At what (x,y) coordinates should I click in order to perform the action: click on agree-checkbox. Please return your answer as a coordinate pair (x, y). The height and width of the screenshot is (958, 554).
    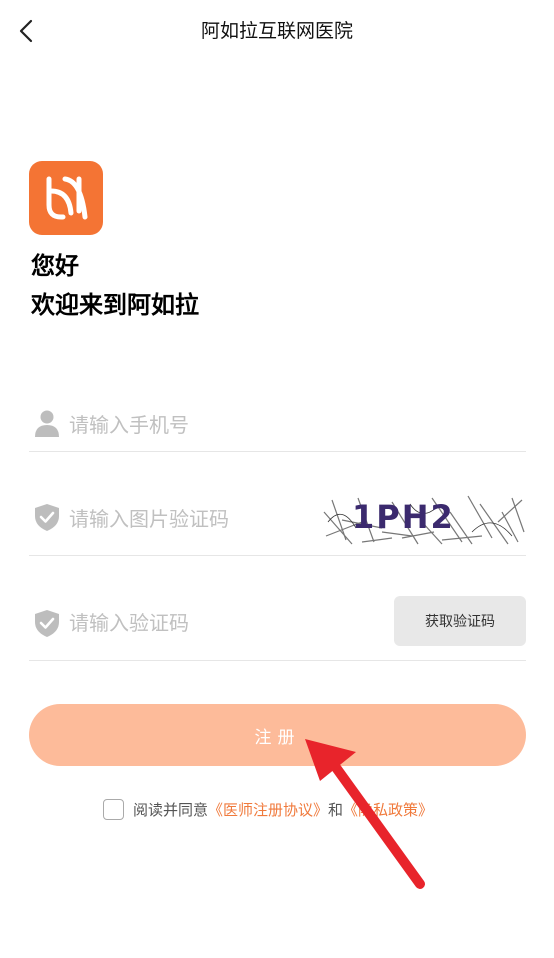
    Looking at the image, I should click on (113, 809).